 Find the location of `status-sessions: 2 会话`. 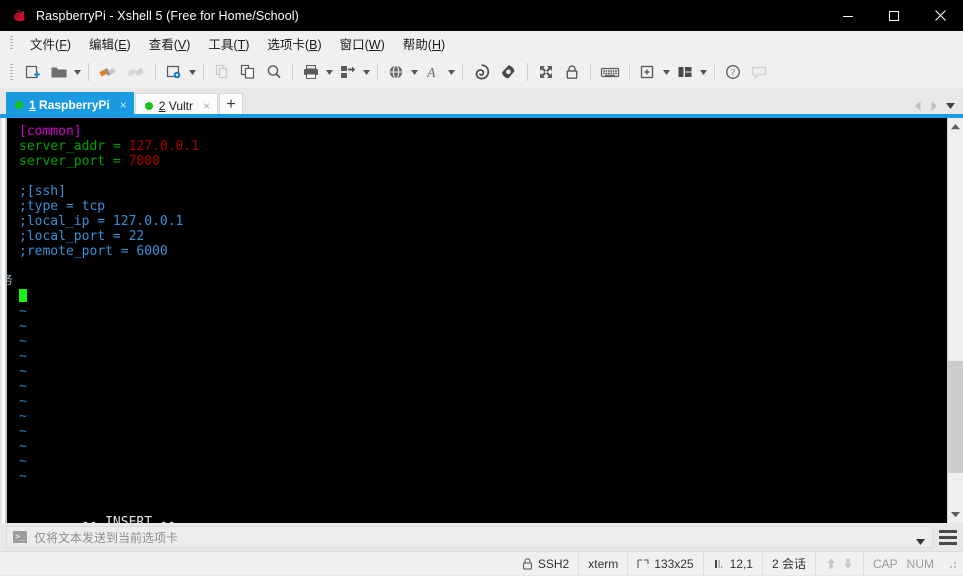

status-sessions: 2 会话 is located at coordinates (788, 564).